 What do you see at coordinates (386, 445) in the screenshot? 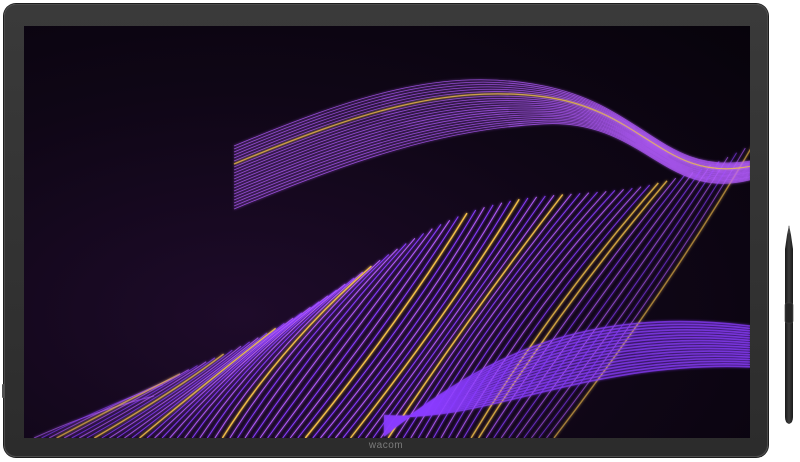
I see `brand-logo: wacom` at bounding box center [386, 445].